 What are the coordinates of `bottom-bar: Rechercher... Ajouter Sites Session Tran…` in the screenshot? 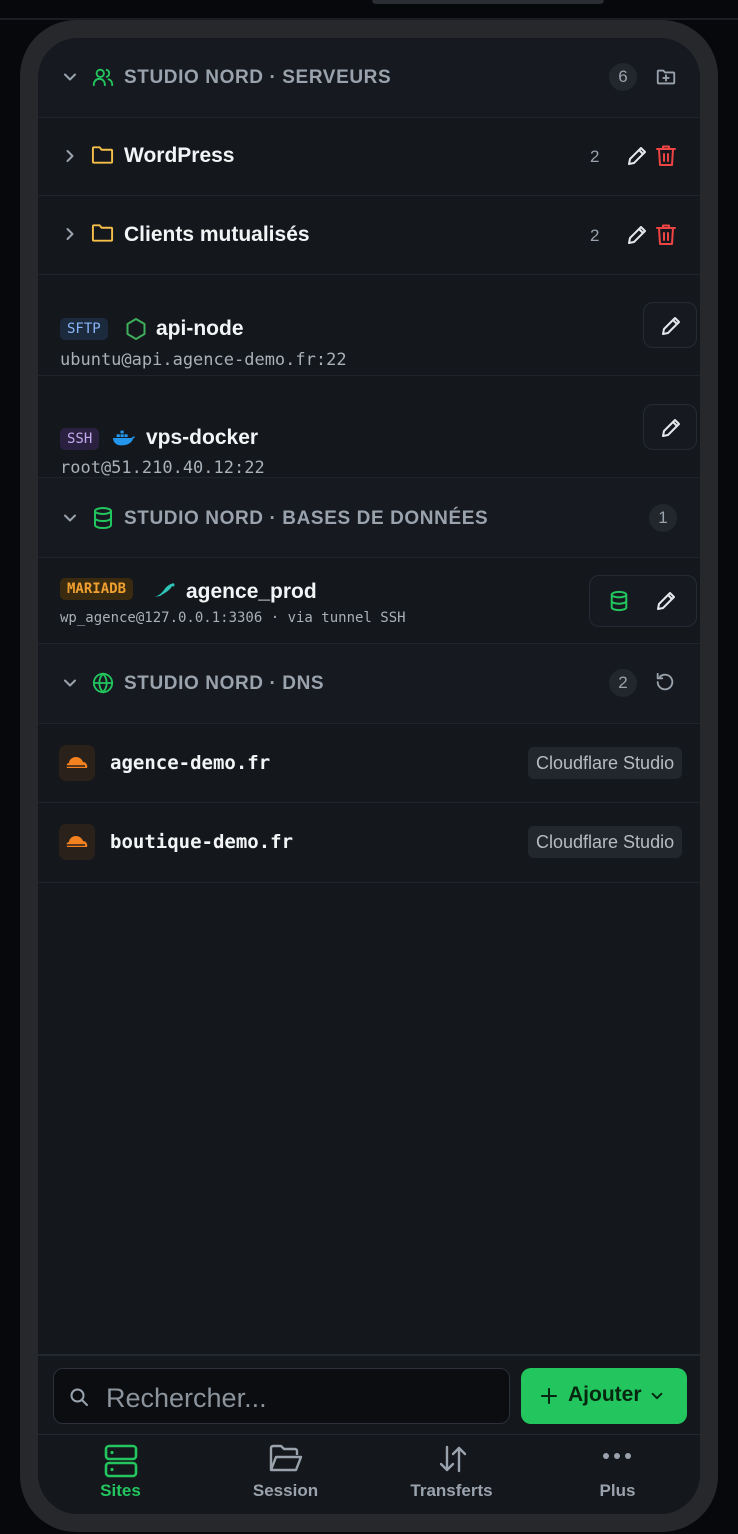 It's located at (369, 1434).